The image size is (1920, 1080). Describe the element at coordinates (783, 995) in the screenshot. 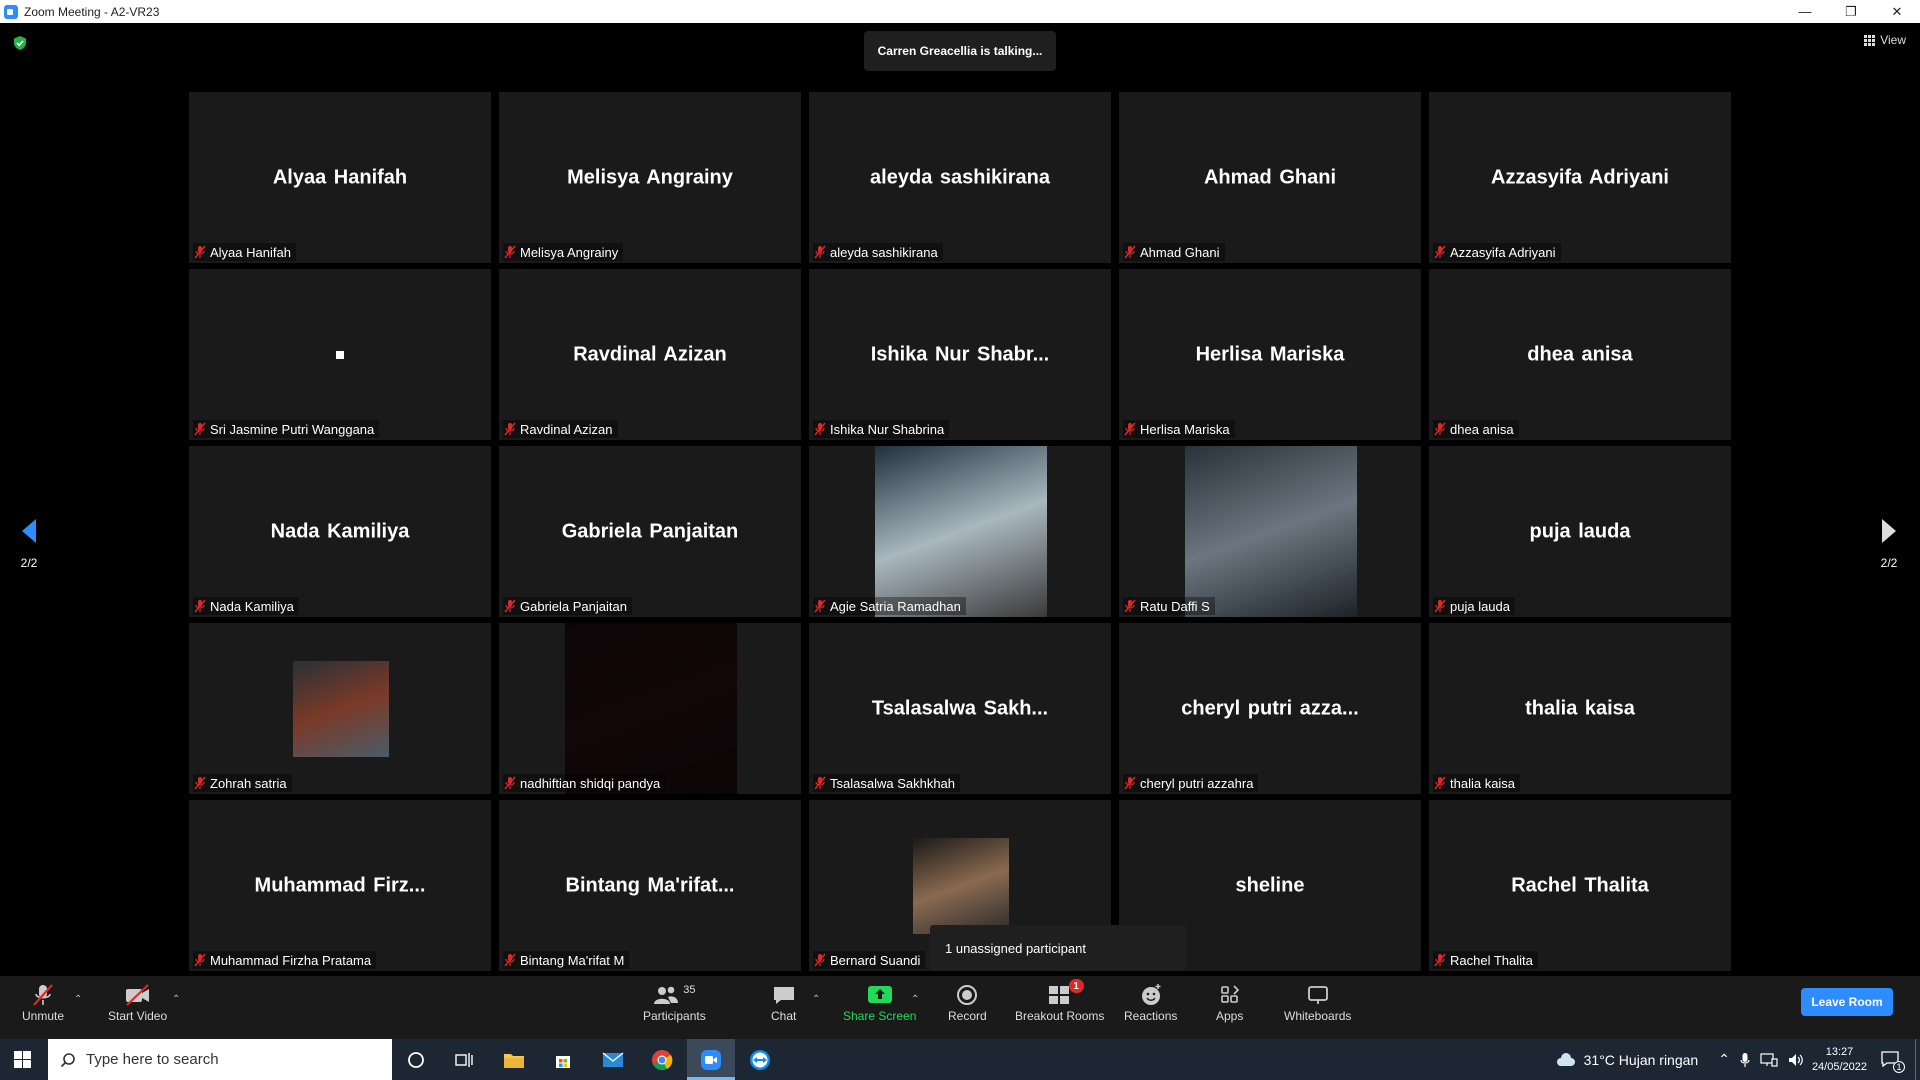

I see `chat-icon` at that location.